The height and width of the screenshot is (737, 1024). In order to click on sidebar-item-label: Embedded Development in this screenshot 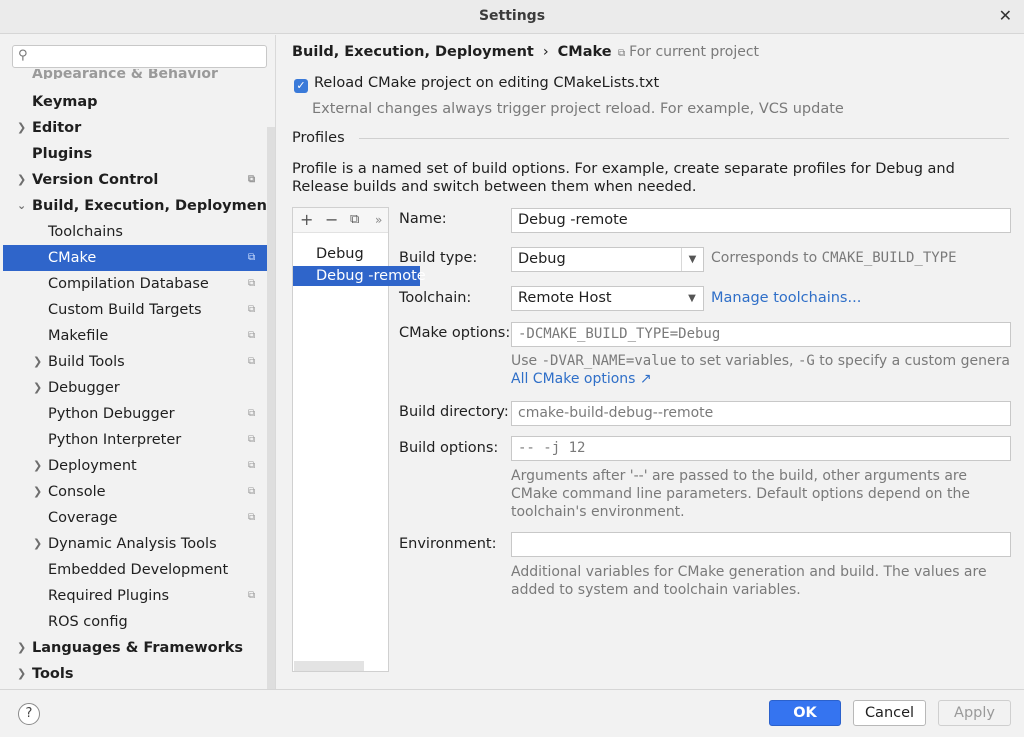, I will do `click(138, 570)`.